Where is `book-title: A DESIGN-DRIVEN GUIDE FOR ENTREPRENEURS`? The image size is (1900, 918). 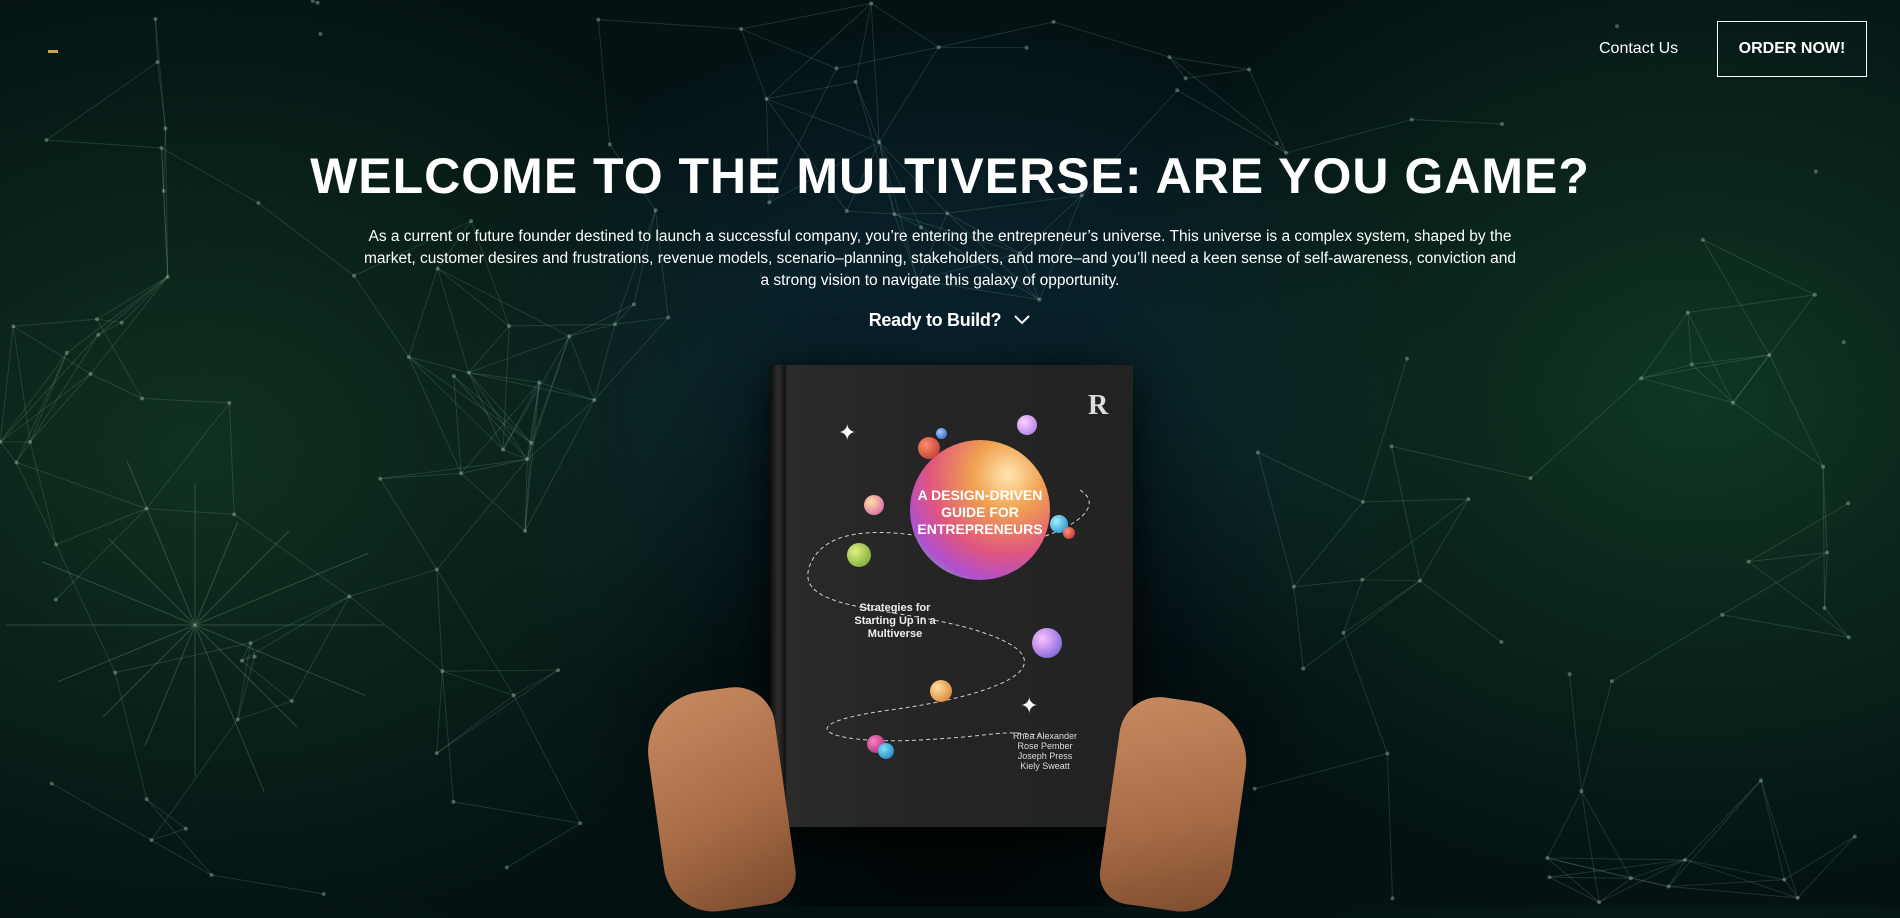
book-title: A DESIGN-DRIVEN GUIDE FOR ENTREPRENEURS is located at coordinates (980, 512).